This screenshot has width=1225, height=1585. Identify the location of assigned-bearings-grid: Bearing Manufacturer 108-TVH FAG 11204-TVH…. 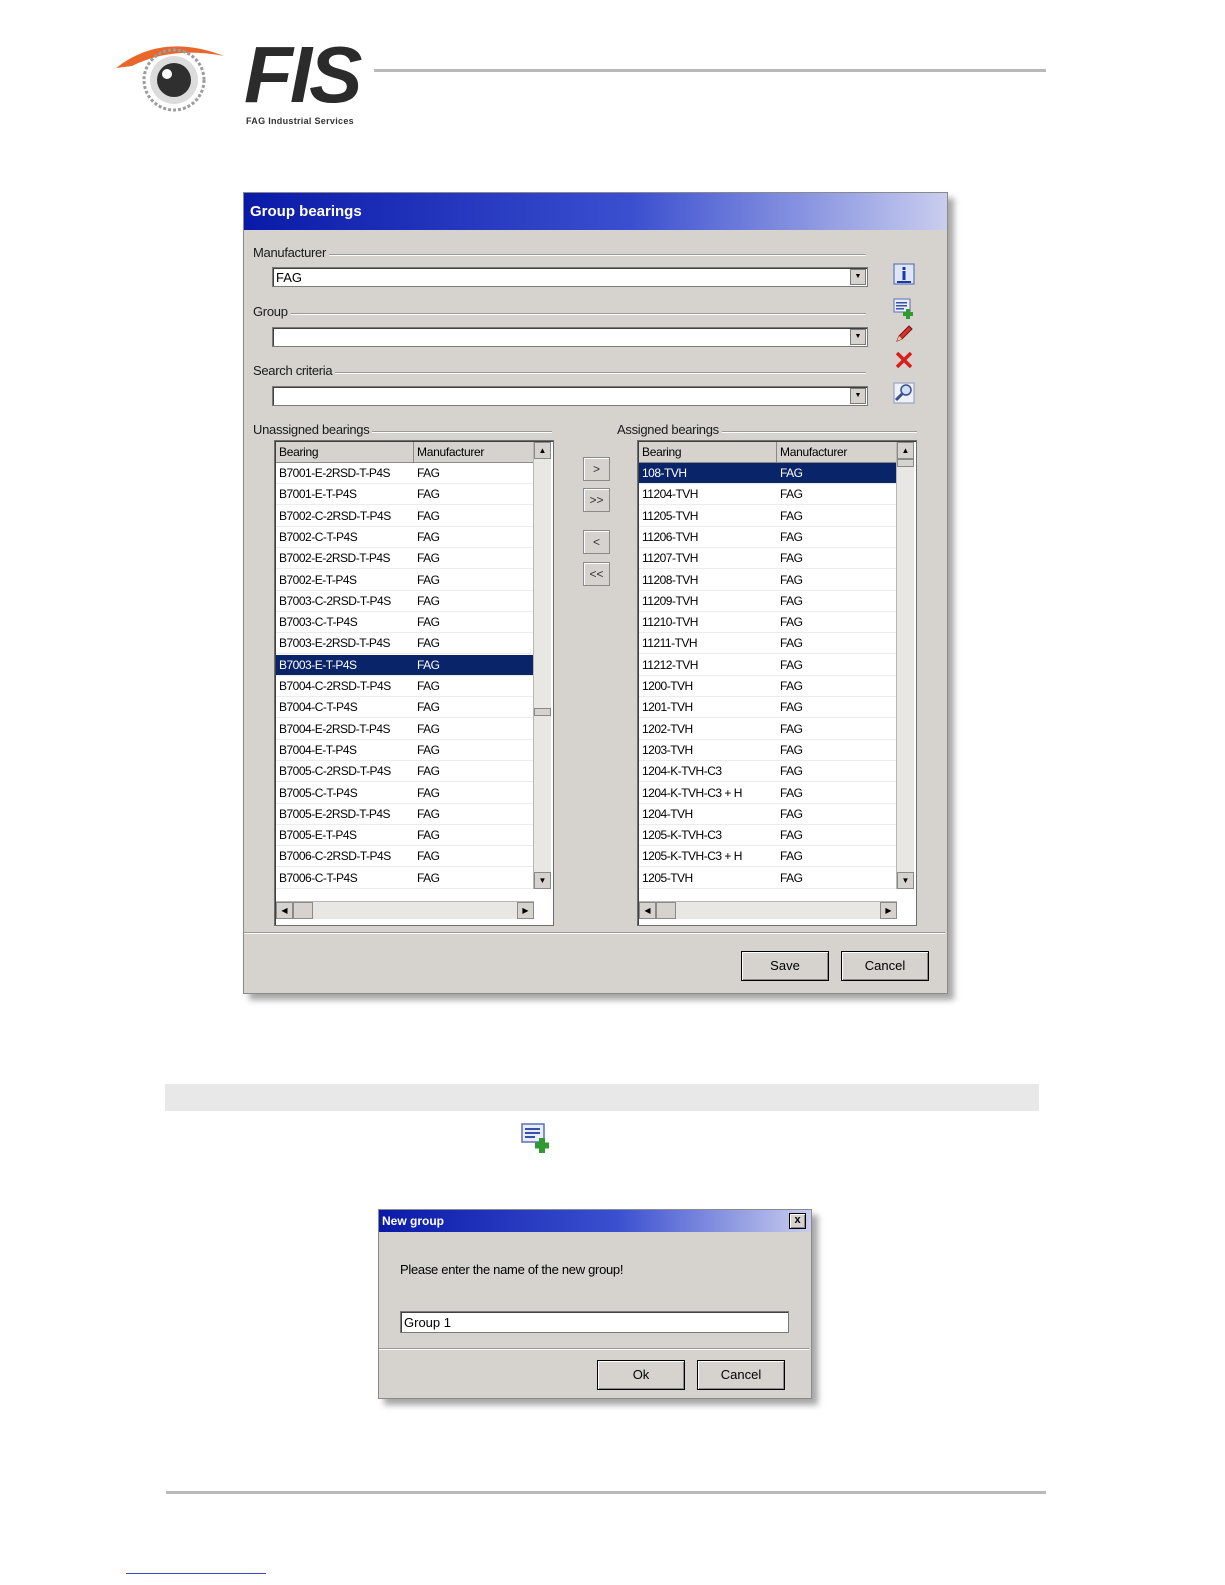
(777, 683).